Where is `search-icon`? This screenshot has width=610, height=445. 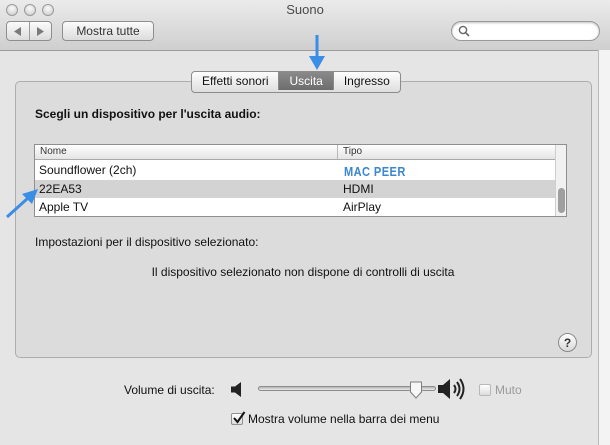
search-icon is located at coordinates (464, 31).